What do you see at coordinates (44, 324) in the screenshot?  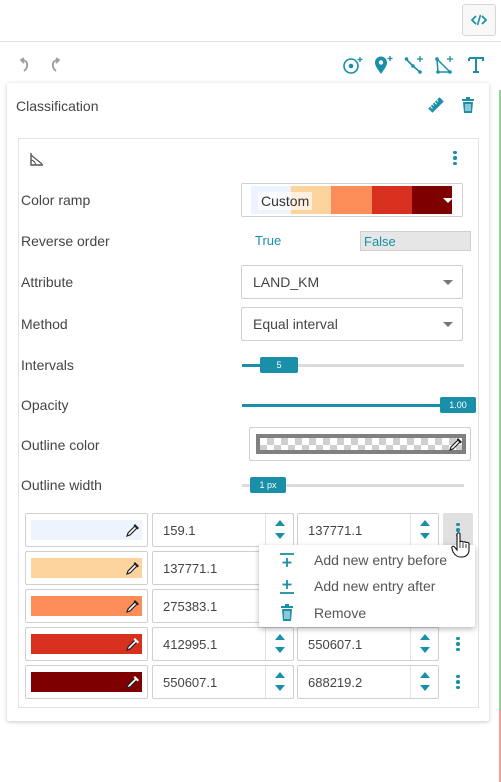 I see `method-label: Method` at bounding box center [44, 324].